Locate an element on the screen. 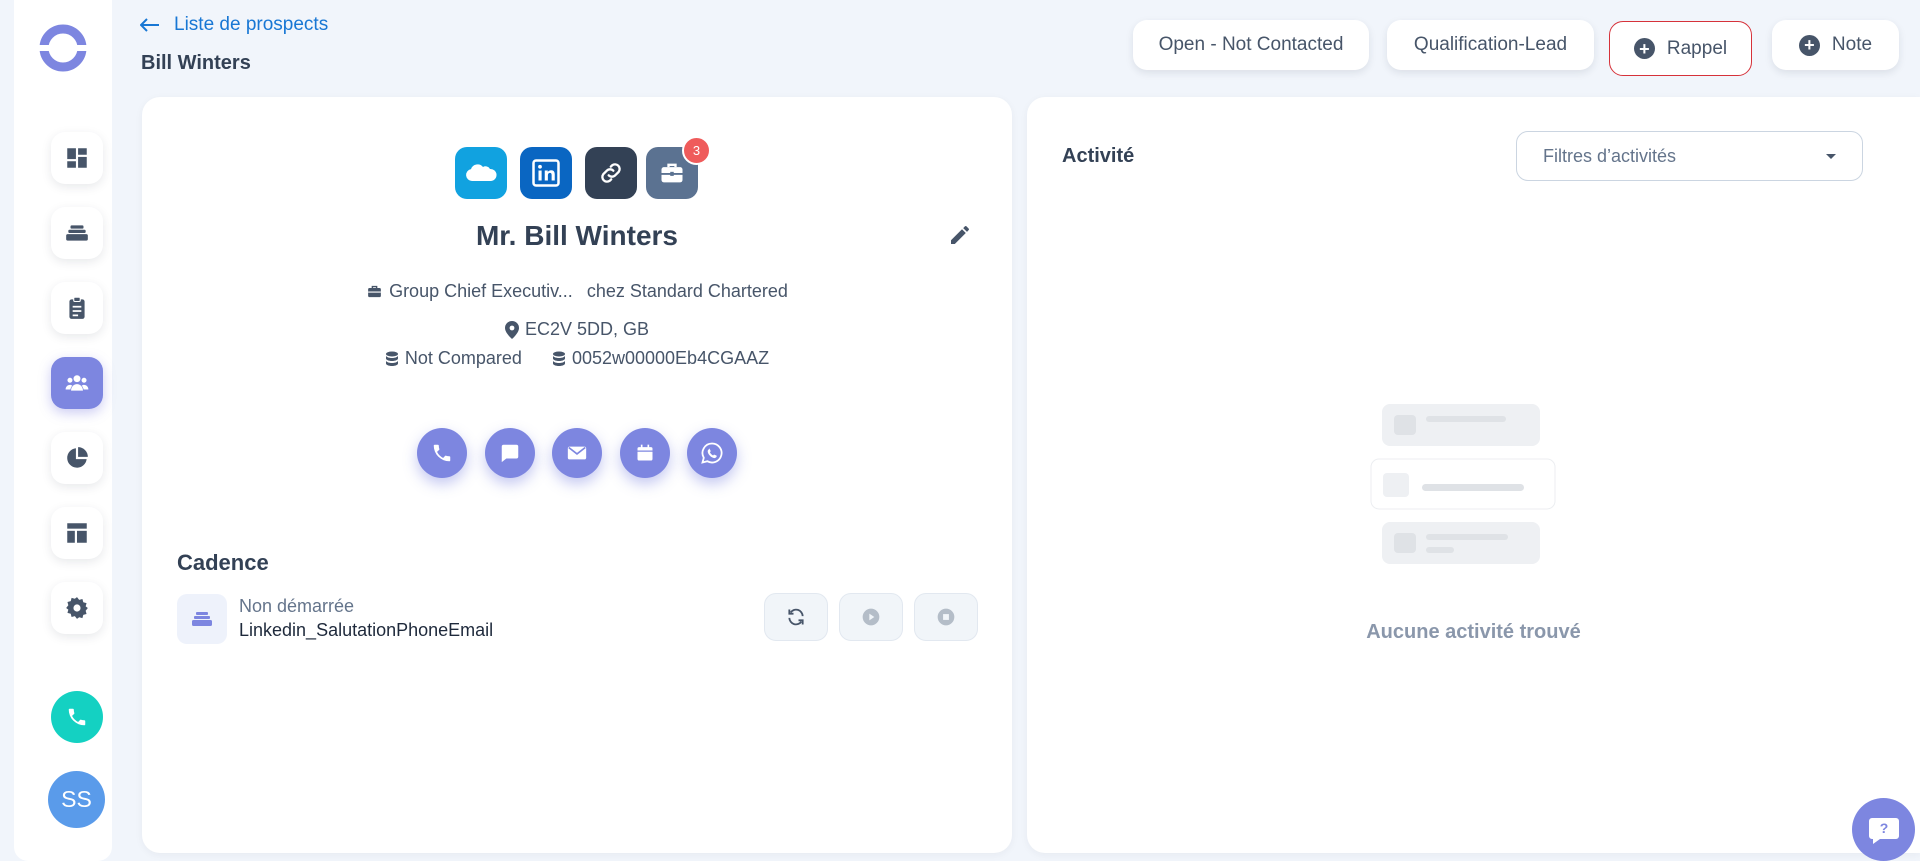 Image resolution: width=1920 pixels, height=861 pixels. location-line: EC2V 5DD, GB is located at coordinates (577, 329).